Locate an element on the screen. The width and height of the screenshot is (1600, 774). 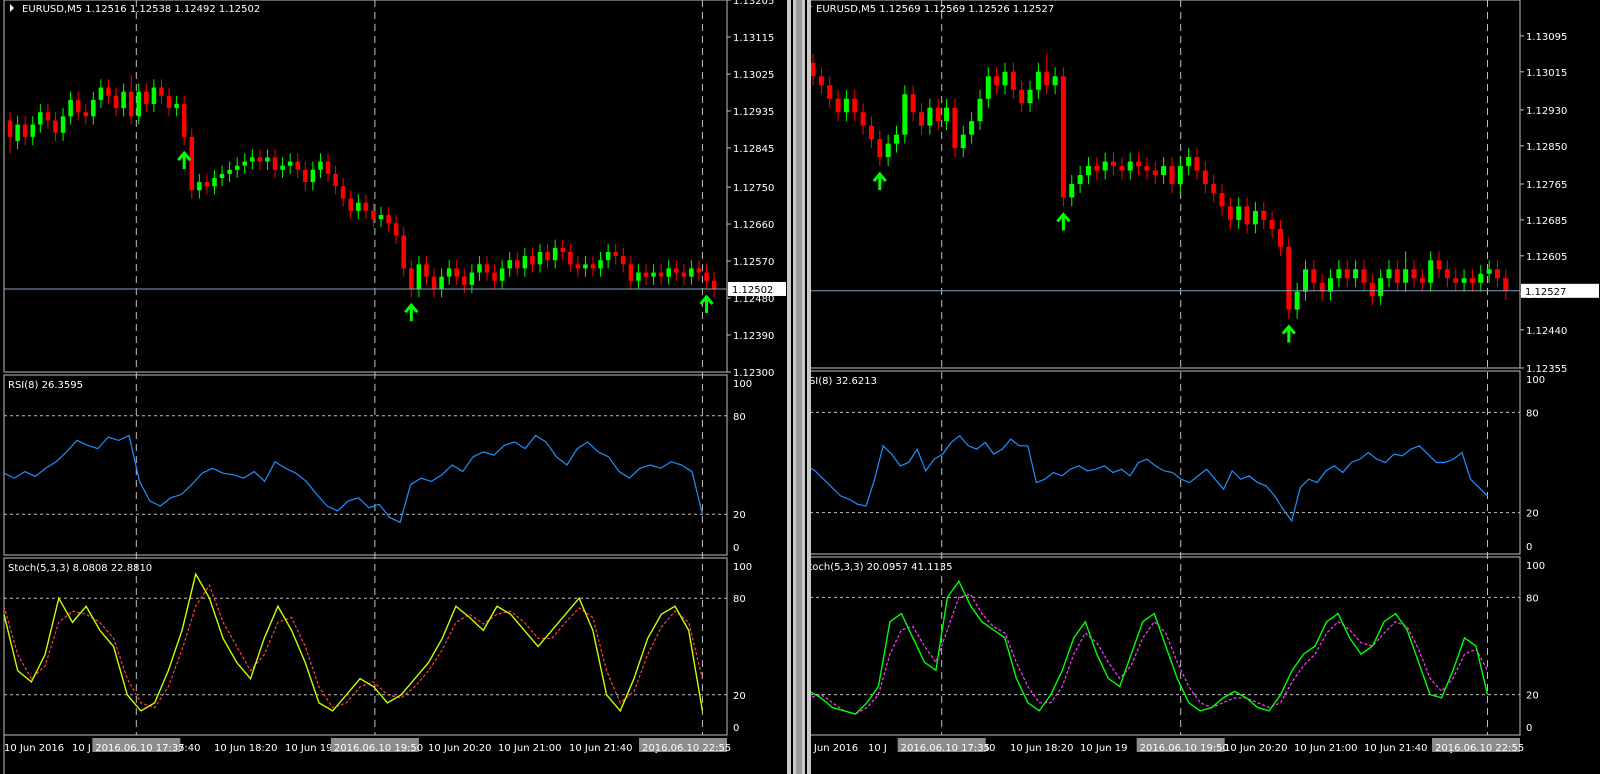
price-tick-label: 1.13095 is located at coordinates (1546, 37).